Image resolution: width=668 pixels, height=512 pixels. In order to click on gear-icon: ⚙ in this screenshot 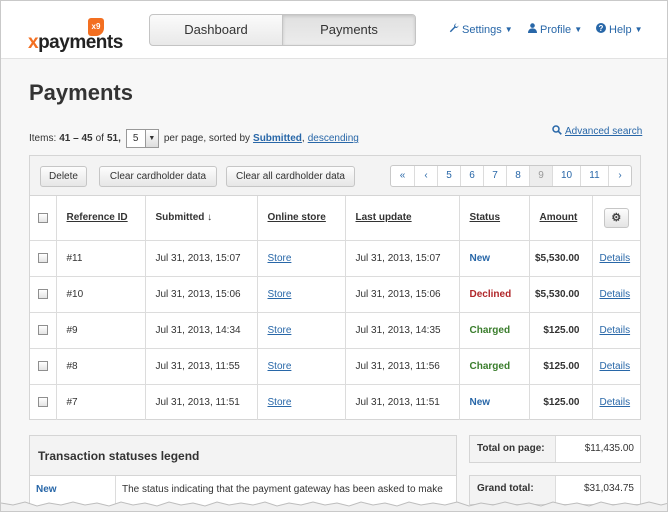, I will do `click(616, 217)`.